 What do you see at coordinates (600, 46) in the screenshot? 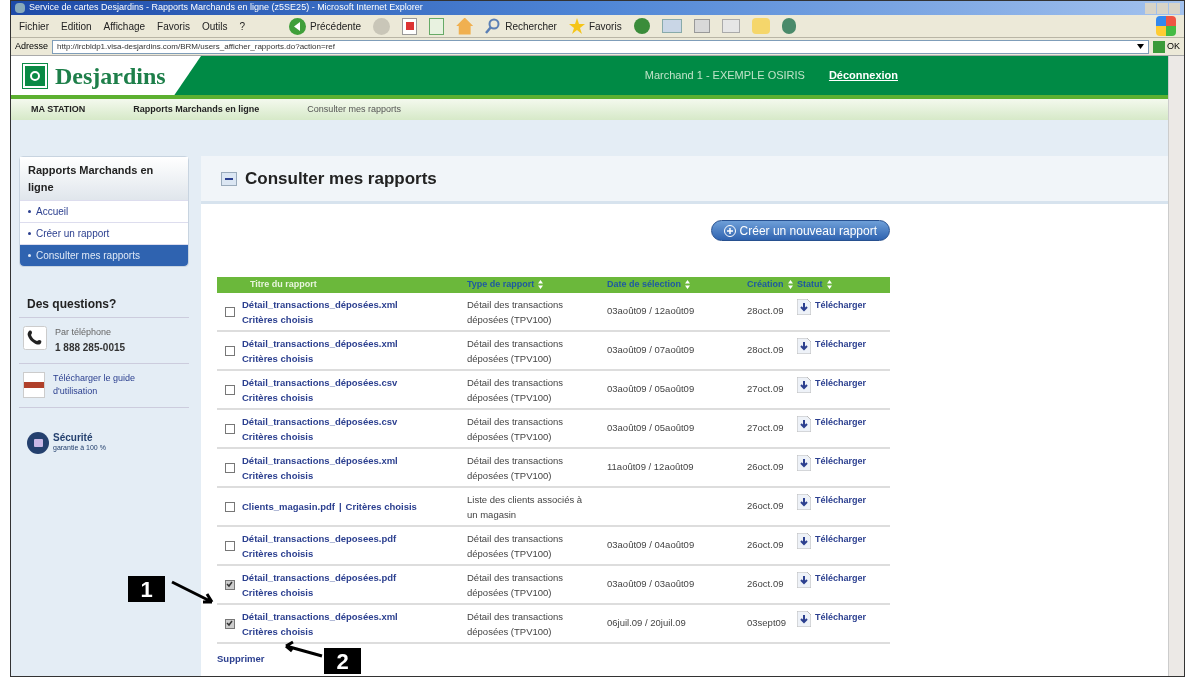
I see `address-field: http://lrcbldp1.visa-desjardins.com/BRM/users_afficher_rapports.do?action=ref` at bounding box center [600, 46].